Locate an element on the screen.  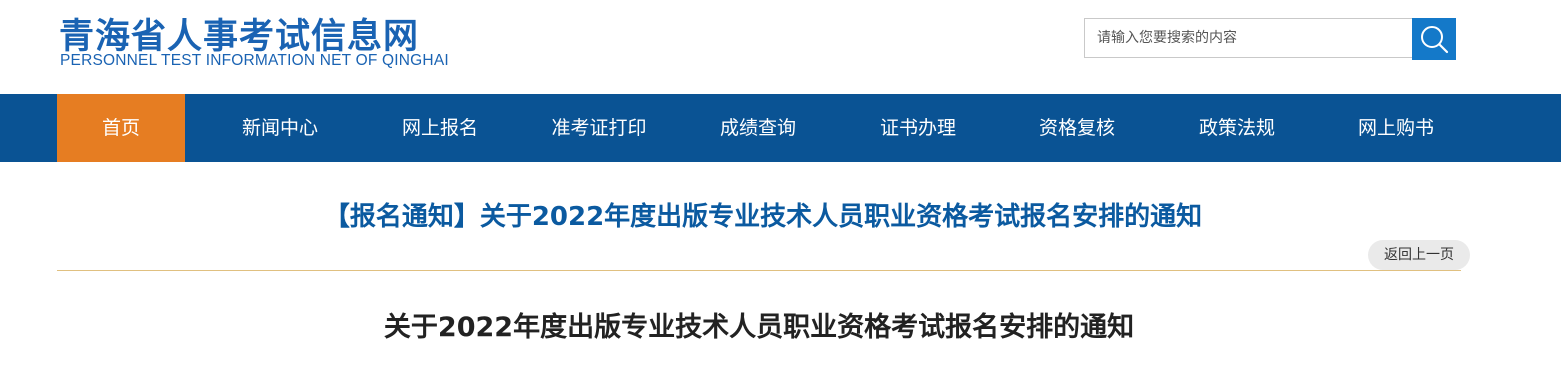
search-bar is located at coordinates (1270, 39).